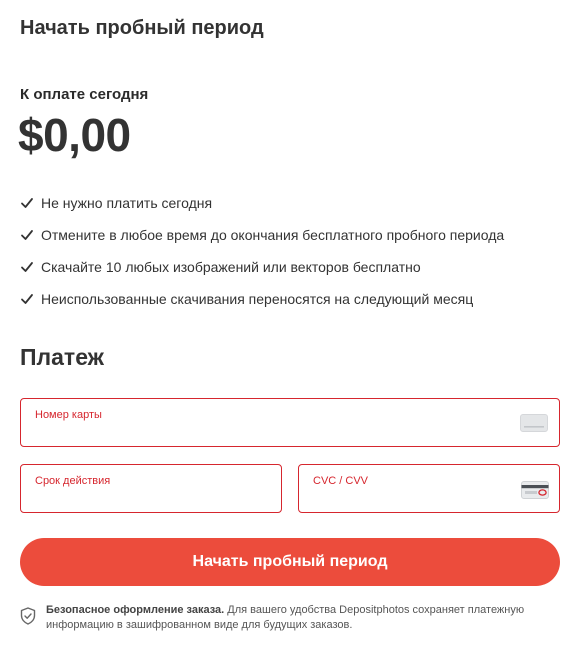  I want to click on page-title: Начать пробный период, so click(142, 28).